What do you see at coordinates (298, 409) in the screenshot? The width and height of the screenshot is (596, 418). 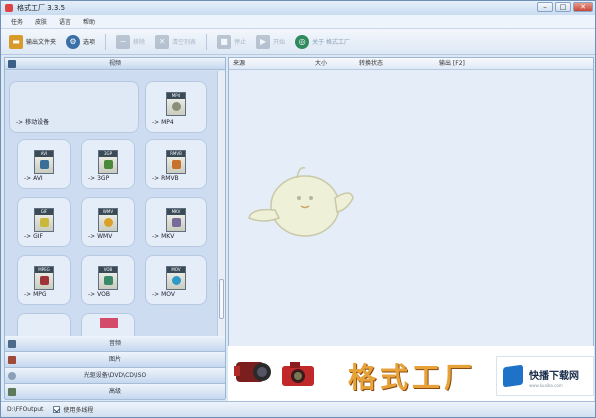 I see `status-bar: D:\FFOutput 使用多线程` at bounding box center [298, 409].